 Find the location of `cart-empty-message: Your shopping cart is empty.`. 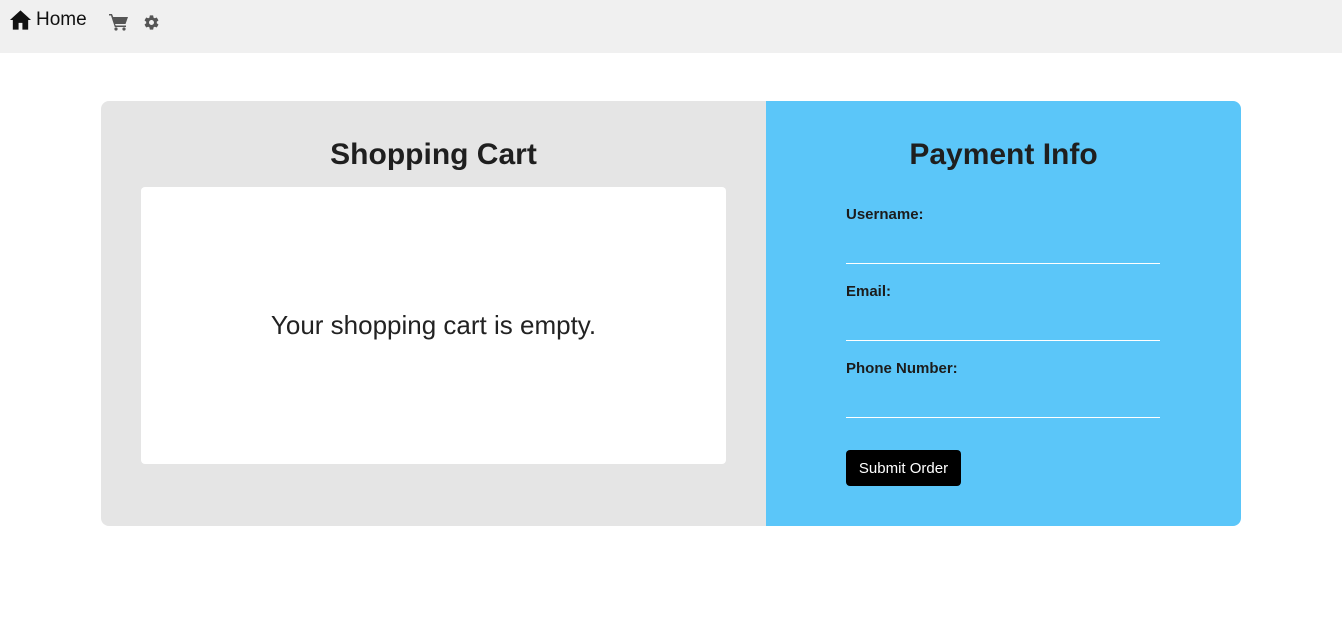

cart-empty-message: Your shopping cart is empty. is located at coordinates (433, 325).